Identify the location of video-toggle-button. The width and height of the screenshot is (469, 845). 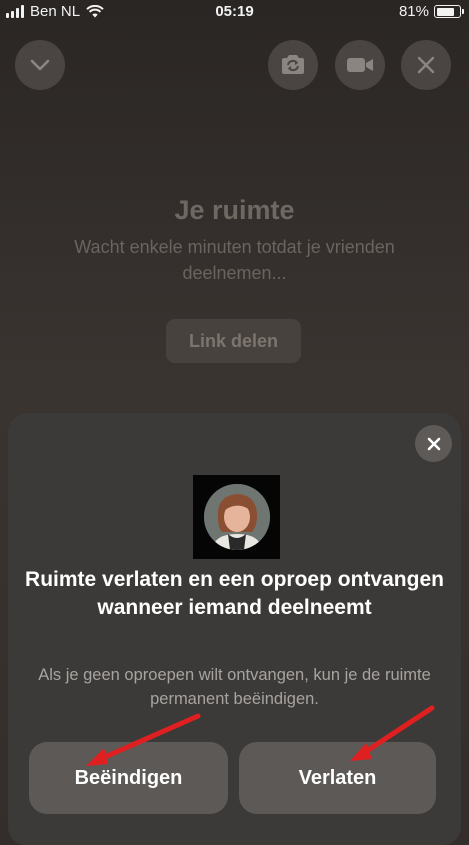
(360, 65).